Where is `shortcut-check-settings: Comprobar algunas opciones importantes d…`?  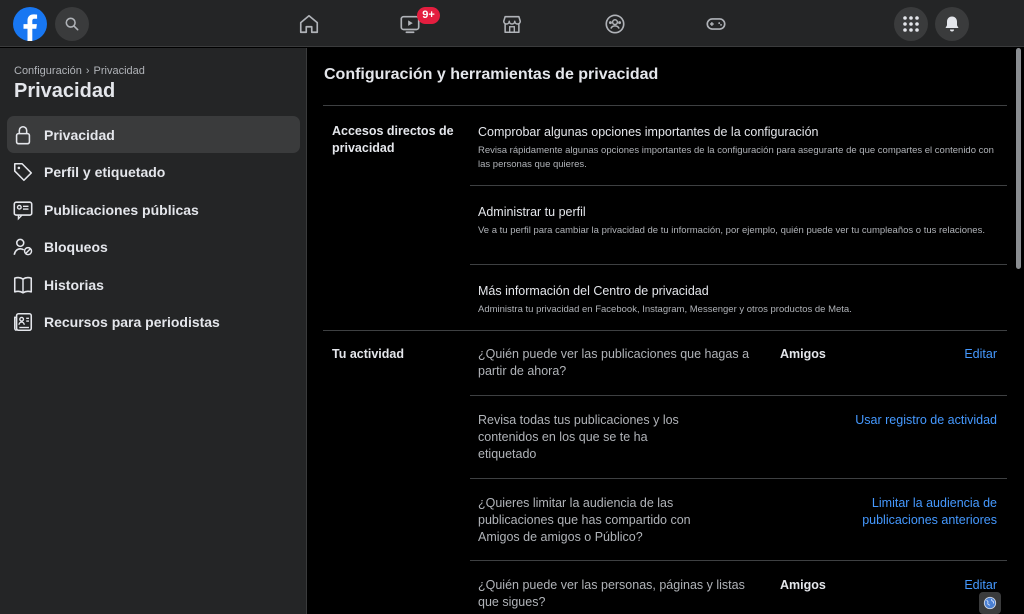
shortcut-check-settings: Comprobar algunas opciones importantes d… is located at coordinates (743, 148).